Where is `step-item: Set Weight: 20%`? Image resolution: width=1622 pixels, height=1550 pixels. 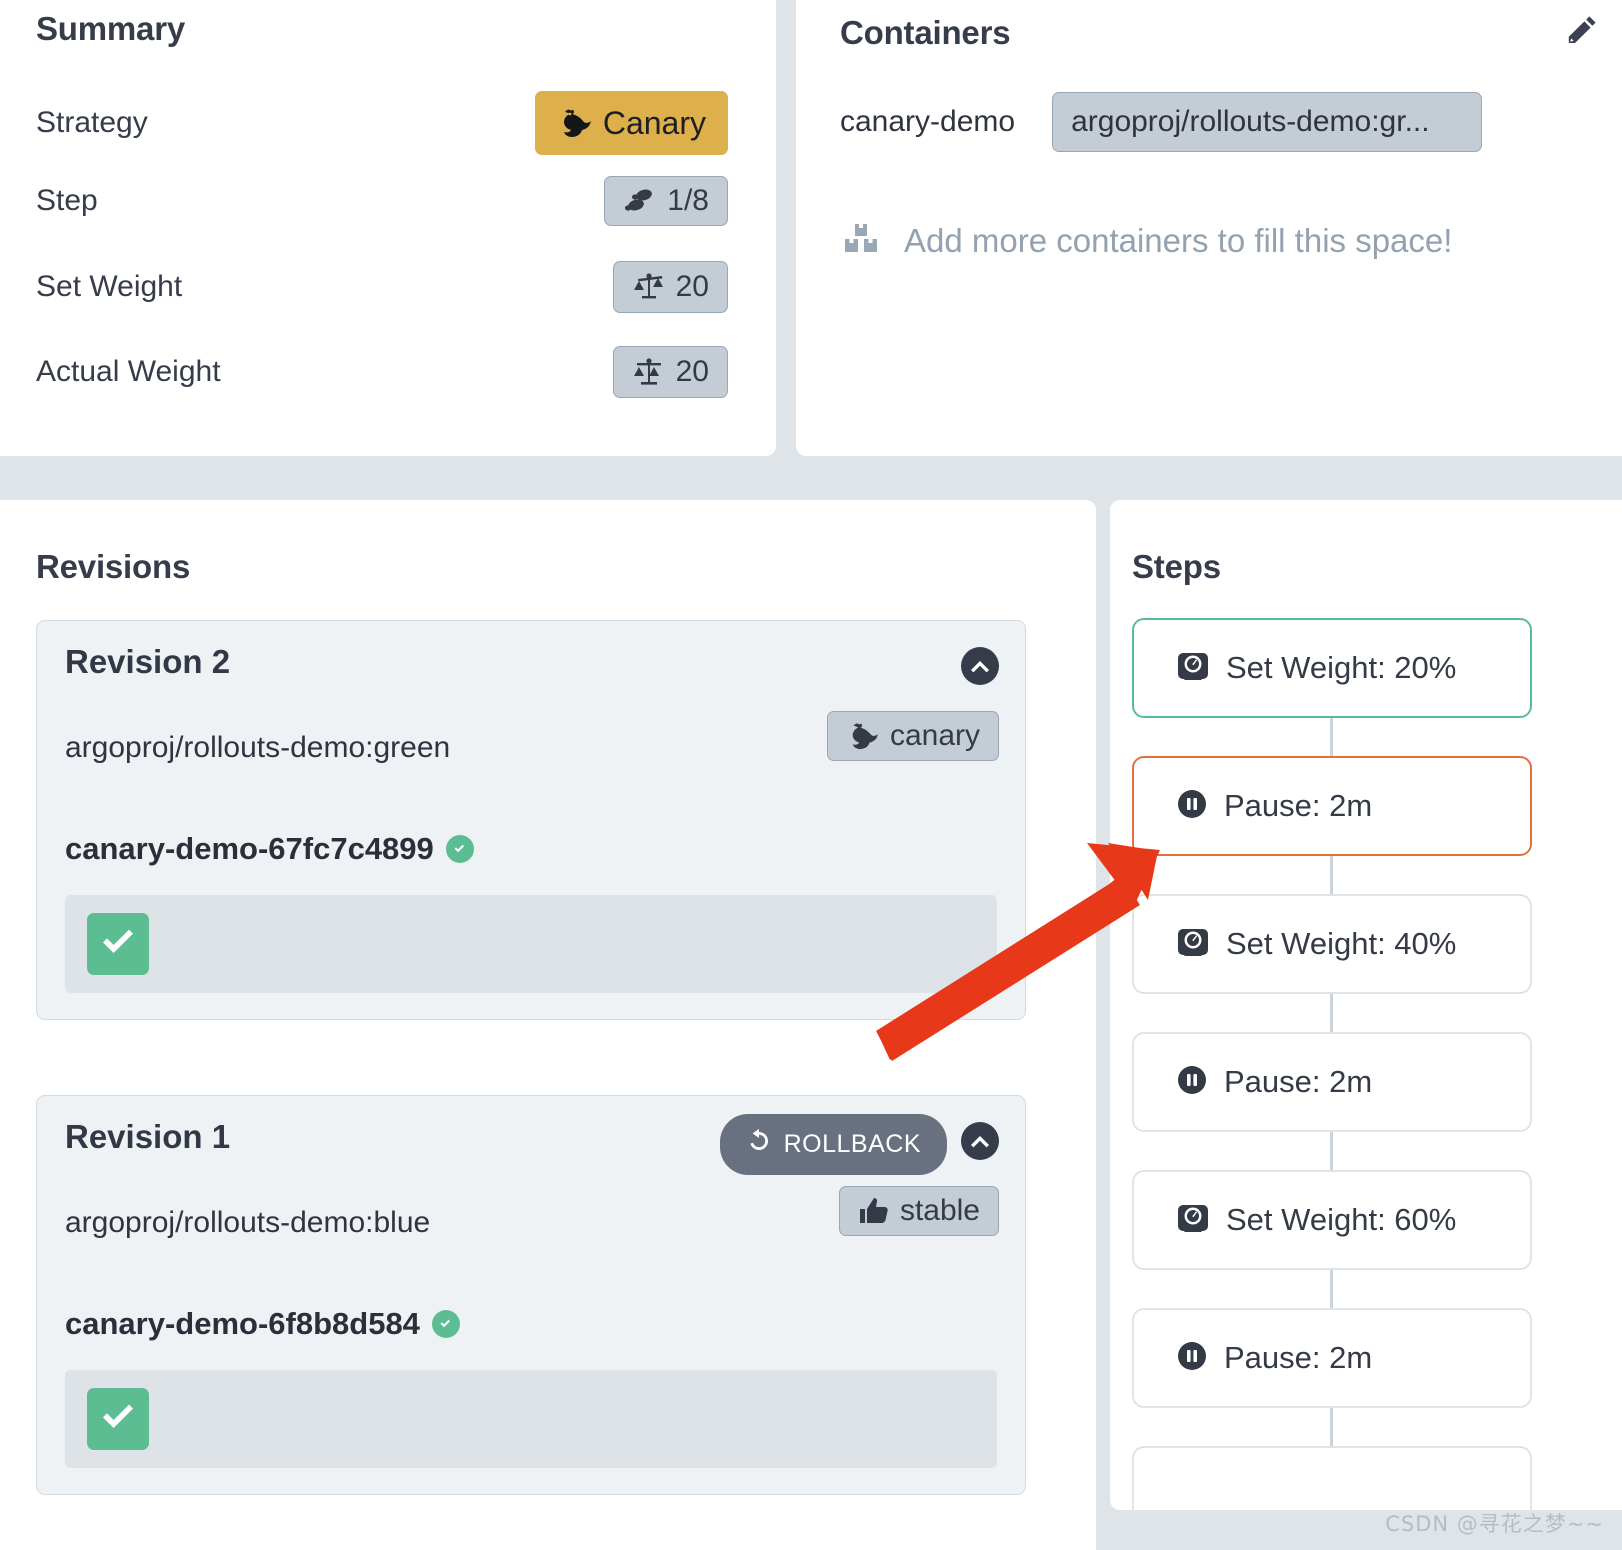
step-item: Set Weight: 20% is located at coordinates (1332, 687).